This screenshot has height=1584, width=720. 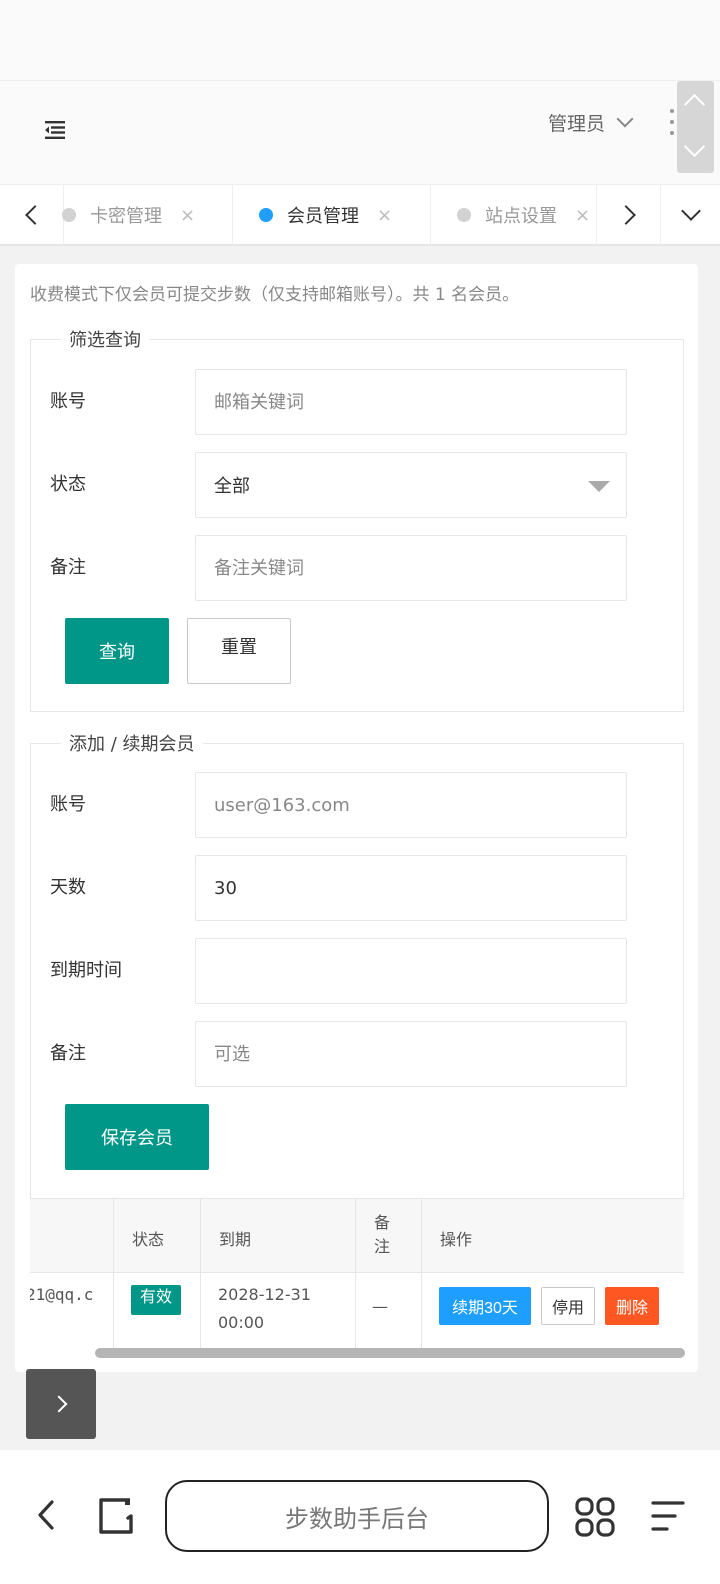 What do you see at coordinates (672, 122) in the screenshot?
I see `more-vertical-icon` at bounding box center [672, 122].